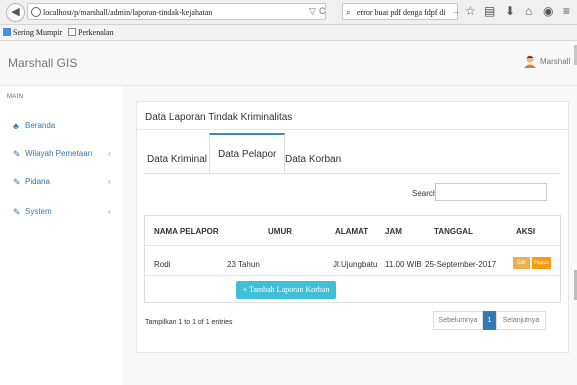 The height and width of the screenshot is (385, 577). Describe the element at coordinates (247, 153) in the screenshot. I see `tab-data-pelapor: Data Pelapor` at that location.